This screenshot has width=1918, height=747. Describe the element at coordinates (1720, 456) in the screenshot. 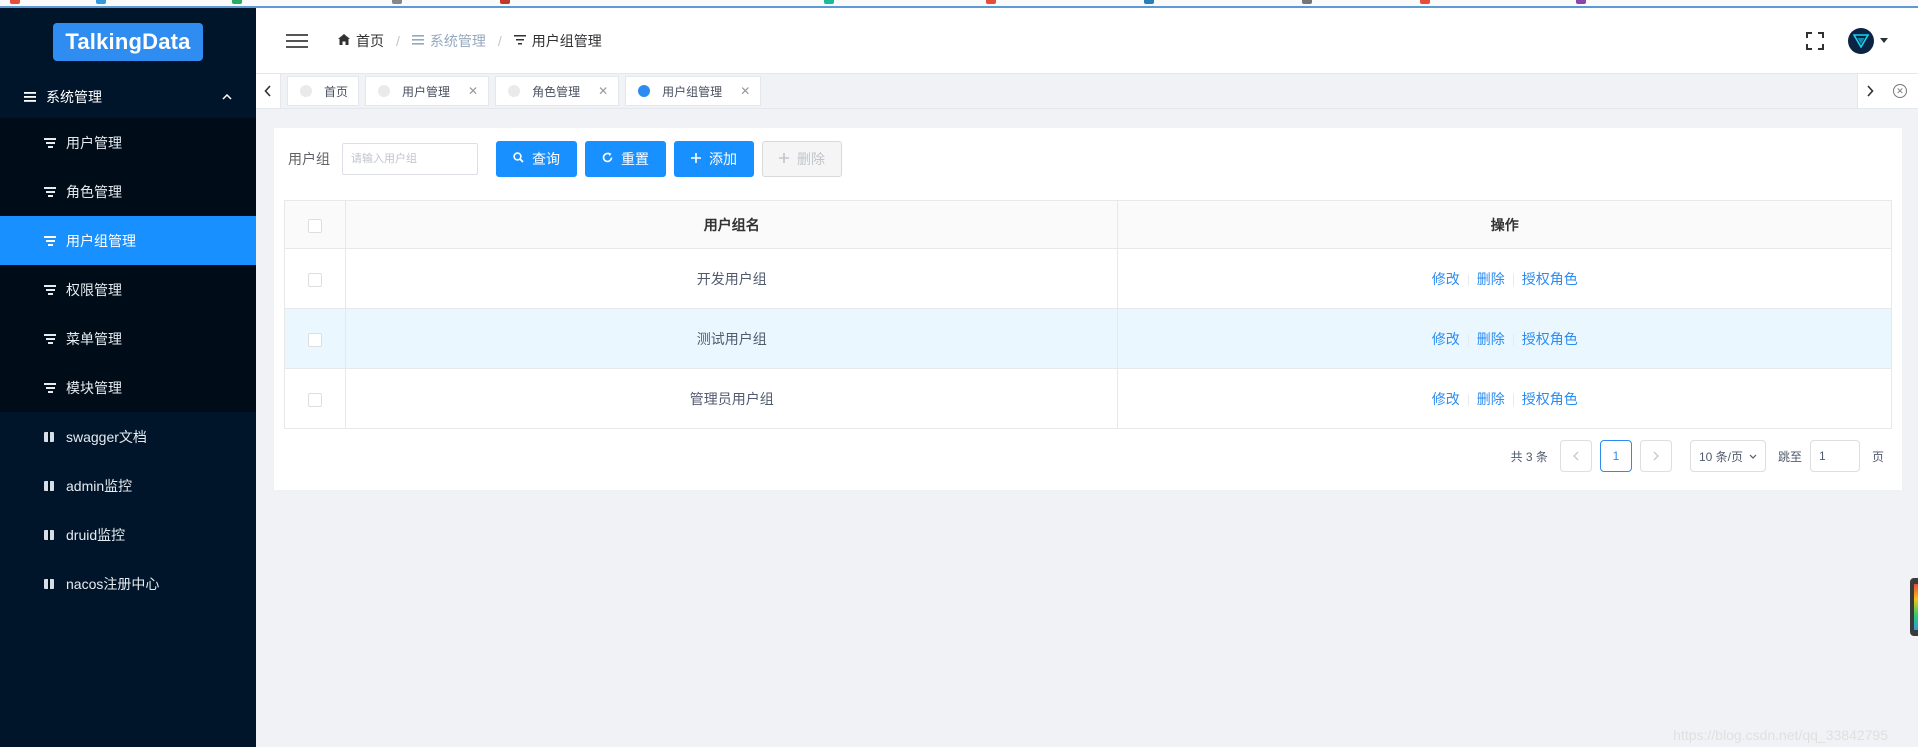

I see `page-size-value: 10 条/页` at that location.